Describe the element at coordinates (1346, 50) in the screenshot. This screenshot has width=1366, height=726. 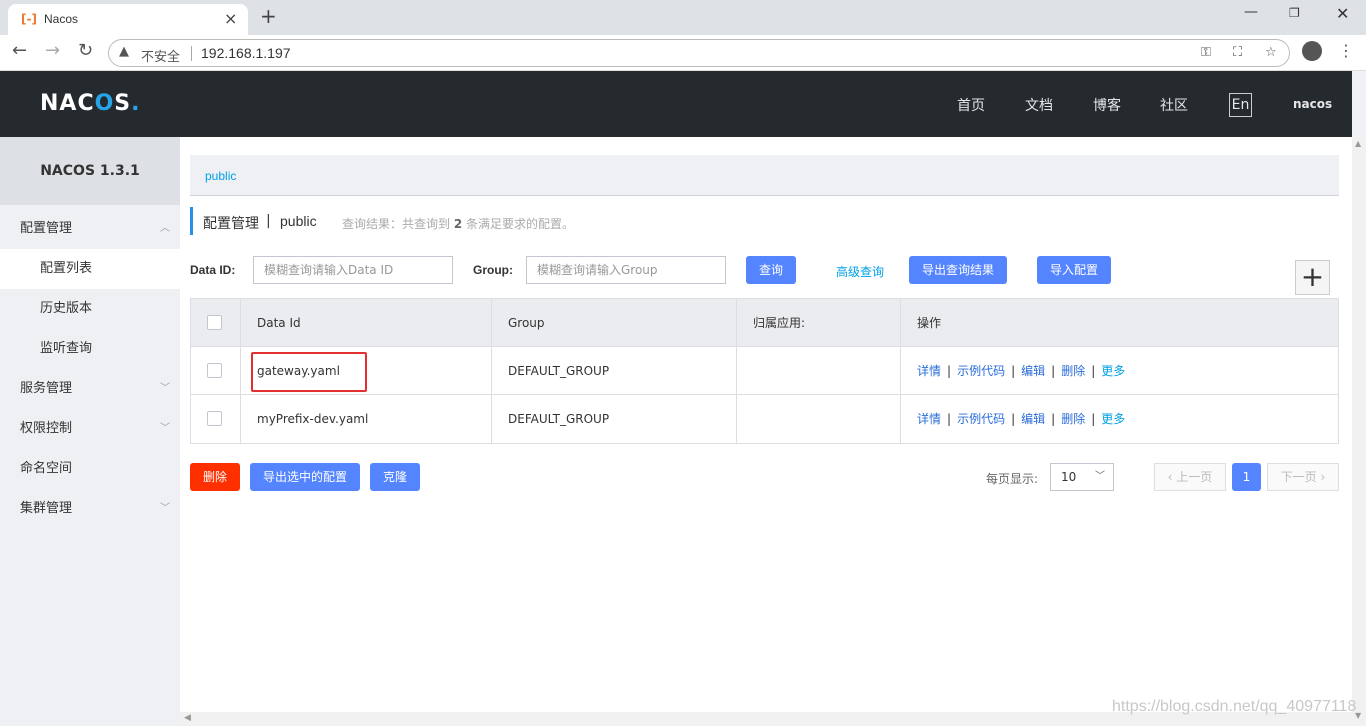
I see `menu-icon: ⋮` at that location.